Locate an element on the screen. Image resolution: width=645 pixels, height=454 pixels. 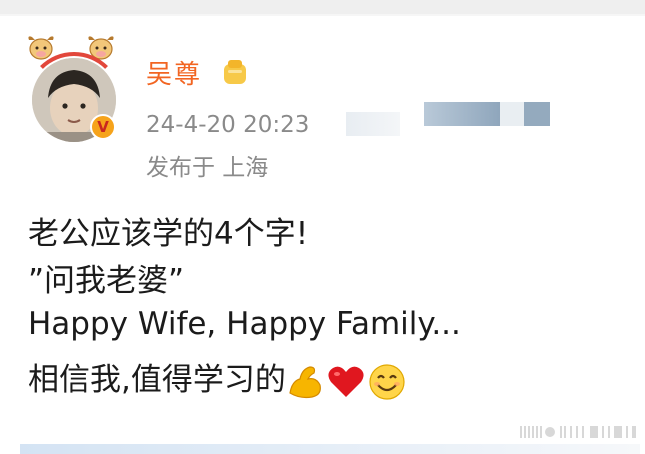
post-text-line-2: ”问我老婆” is located at coordinates (106, 281).